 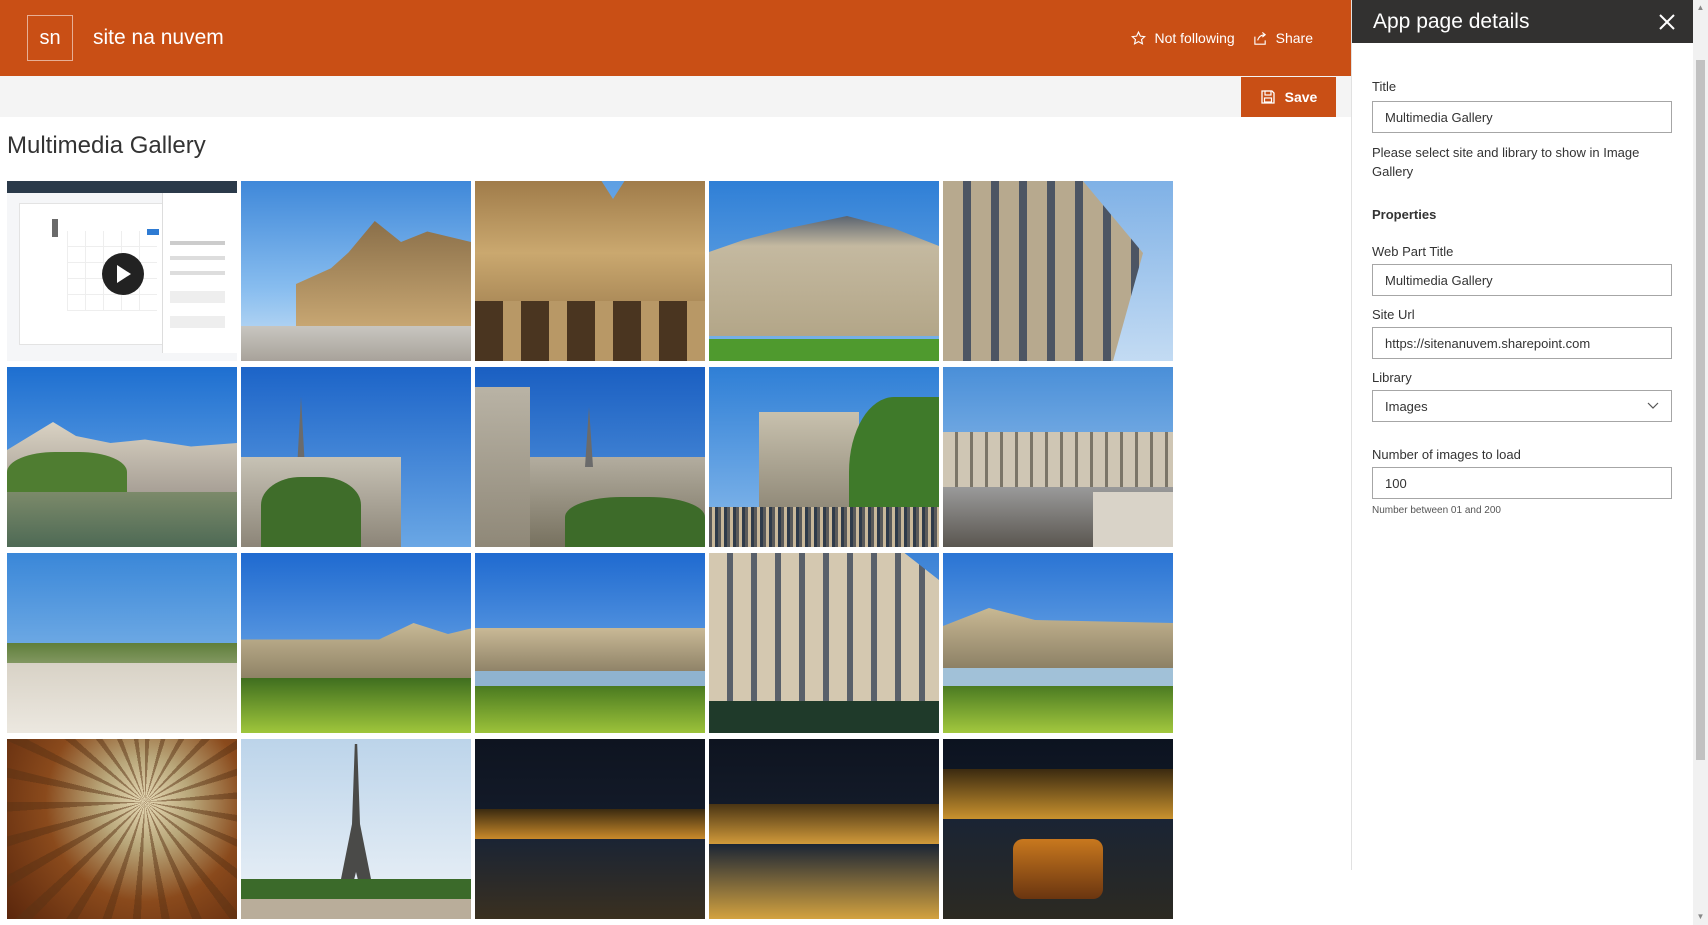 I want to click on follow-label: Not following, so click(x=1194, y=38).